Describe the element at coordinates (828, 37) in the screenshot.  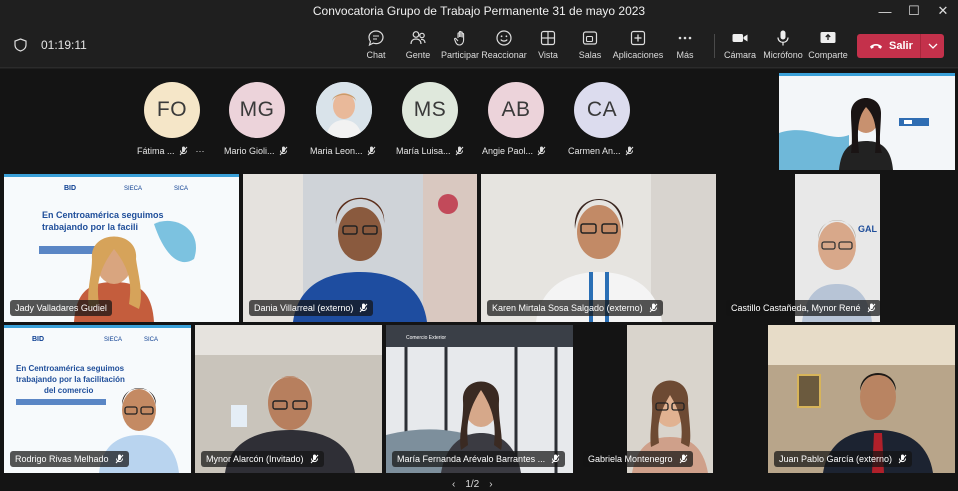
I see `share-icon` at that location.